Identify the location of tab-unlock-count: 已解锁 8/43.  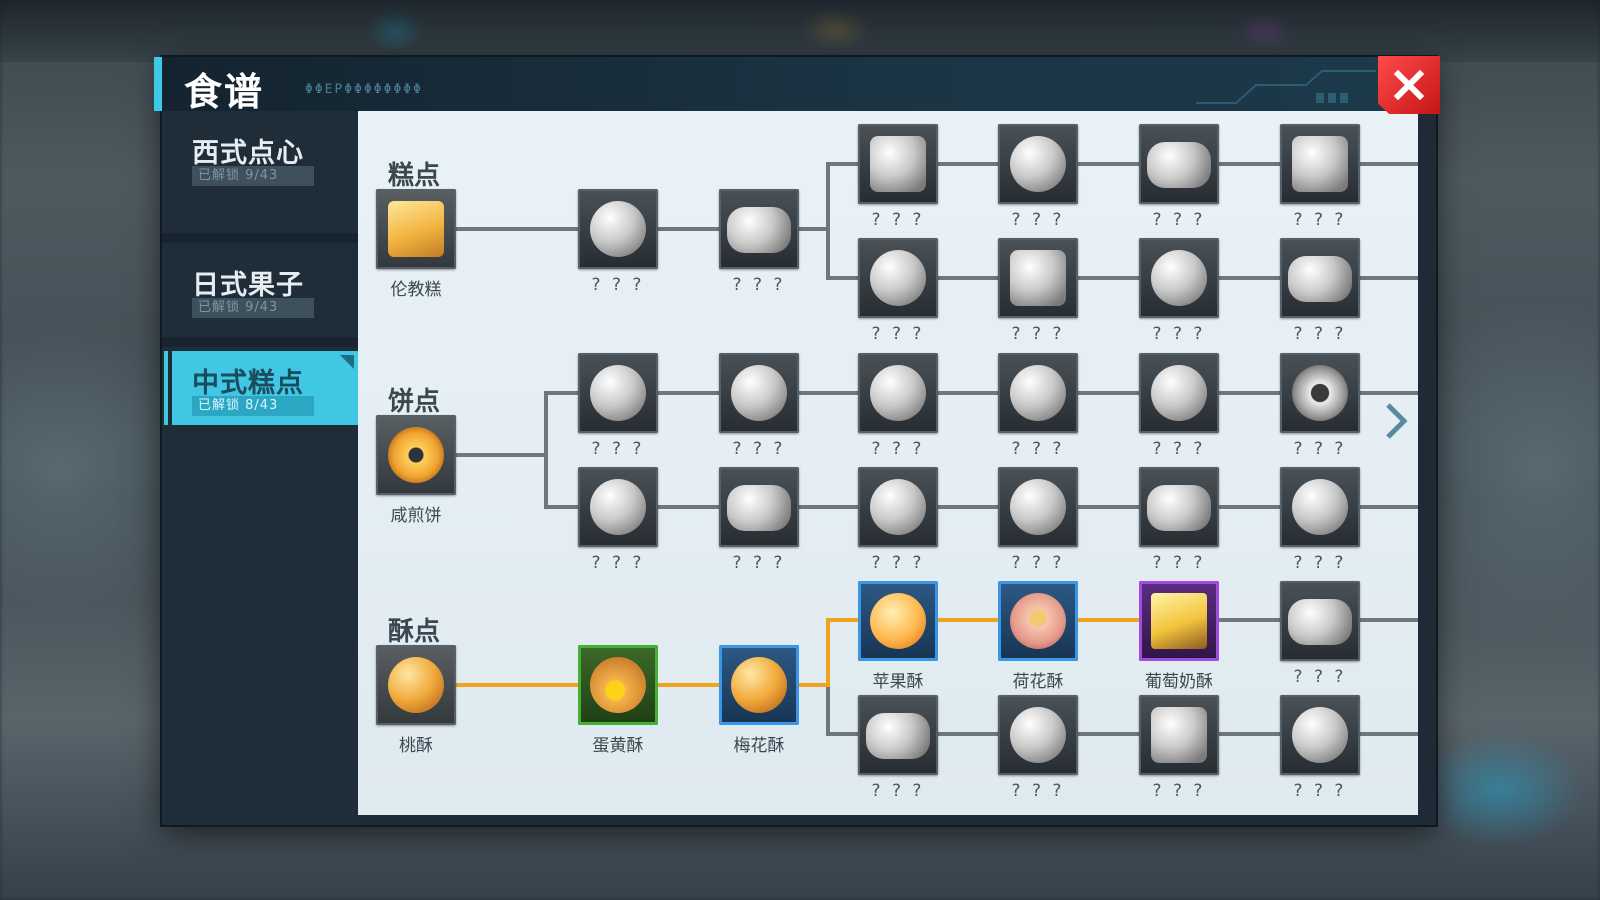
(253, 406).